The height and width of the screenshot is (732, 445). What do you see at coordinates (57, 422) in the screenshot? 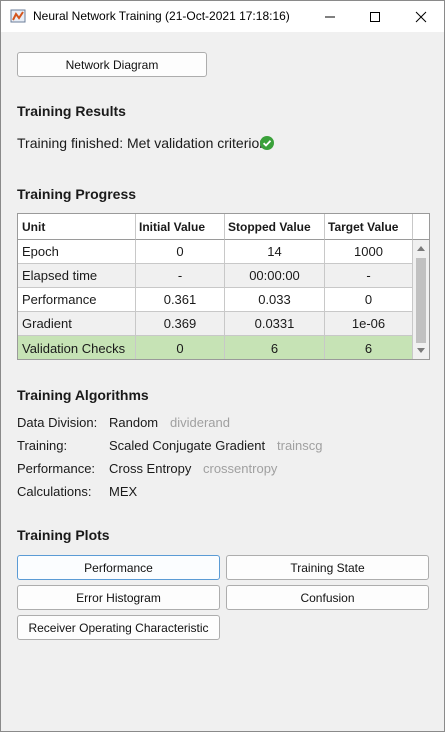
I see `algorithm-label: Data Division:` at bounding box center [57, 422].